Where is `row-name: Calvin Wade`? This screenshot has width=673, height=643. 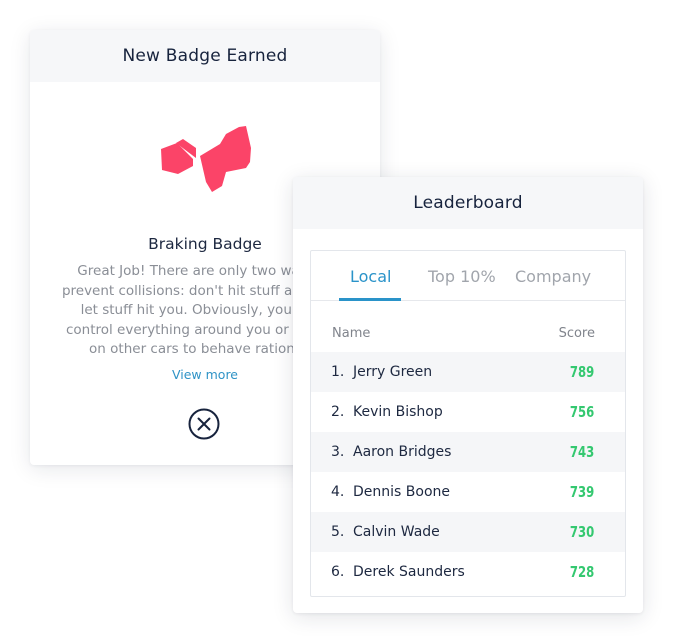
row-name: Calvin Wade is located at coordinates (396, 532).